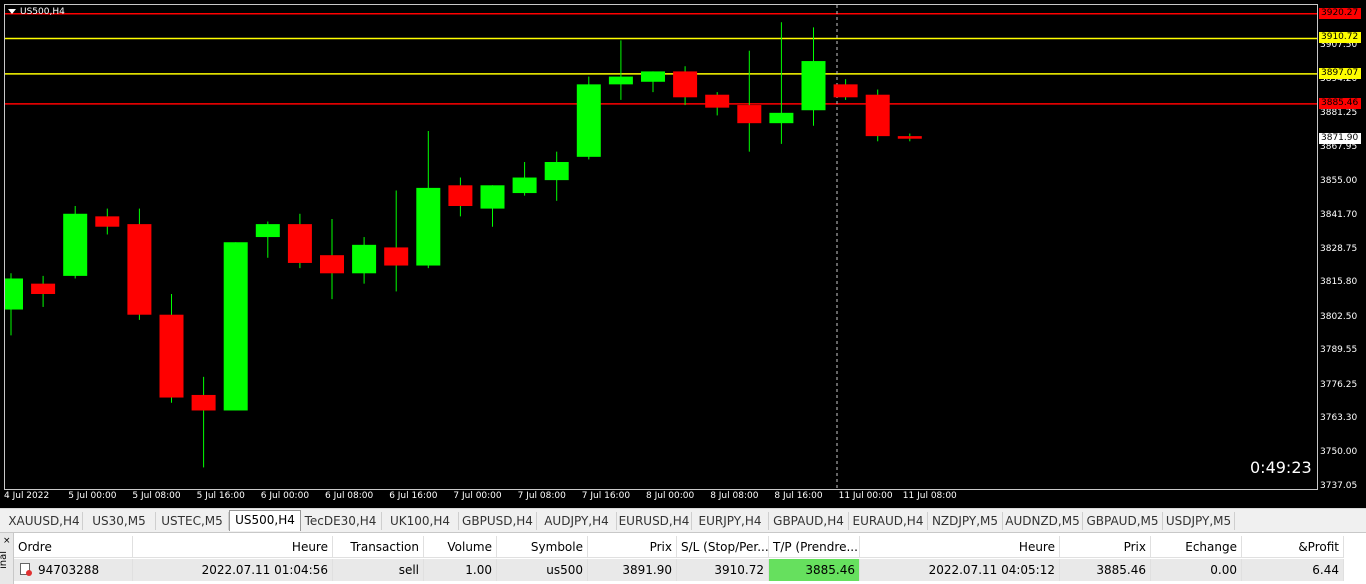 This screenshot has height=584, width=1366. I want to click on terminal-side-strip: × inal, so click(7, 558).